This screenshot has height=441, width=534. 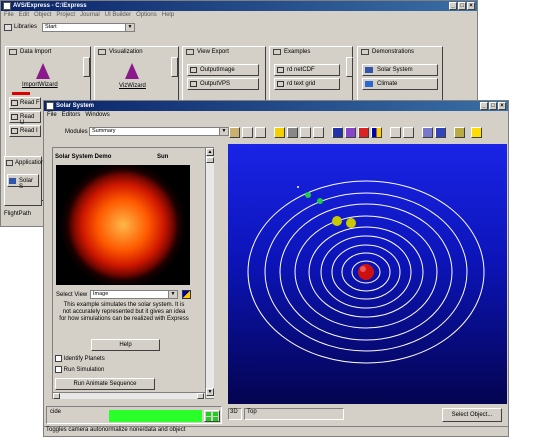 I want to click on scroll-thumb, so click(x=210, y=160).